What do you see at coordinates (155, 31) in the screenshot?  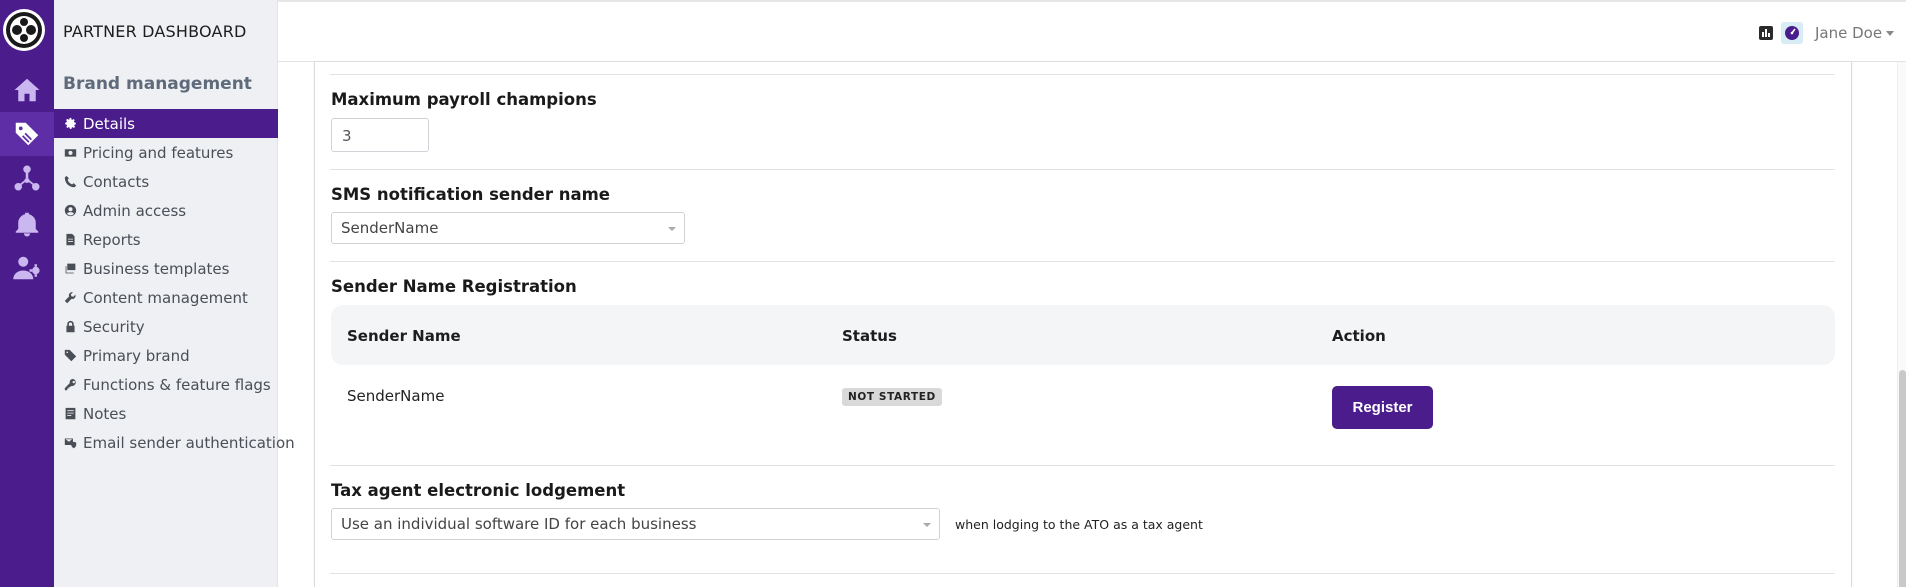 I see `app-title: PARTNER DASHBOARD` at bounding box center [155, 31].